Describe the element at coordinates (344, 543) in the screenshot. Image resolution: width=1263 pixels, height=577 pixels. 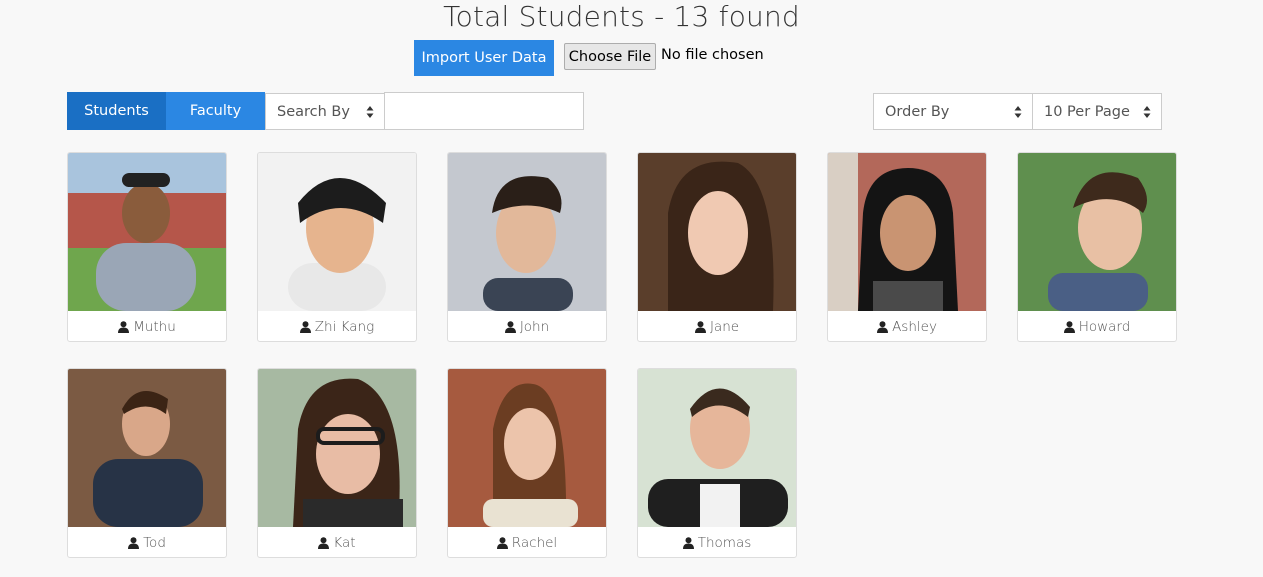
I see `student-name-label: Kat` at that location.